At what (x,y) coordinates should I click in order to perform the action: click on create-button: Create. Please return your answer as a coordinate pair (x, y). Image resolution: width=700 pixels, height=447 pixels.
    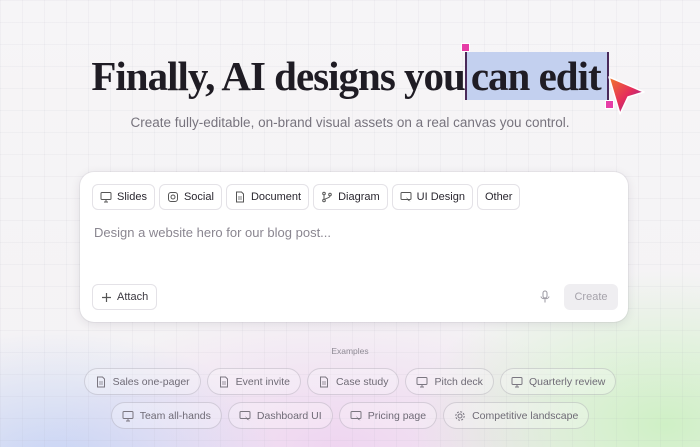
    Looking at the image, I should click on (591, 297).